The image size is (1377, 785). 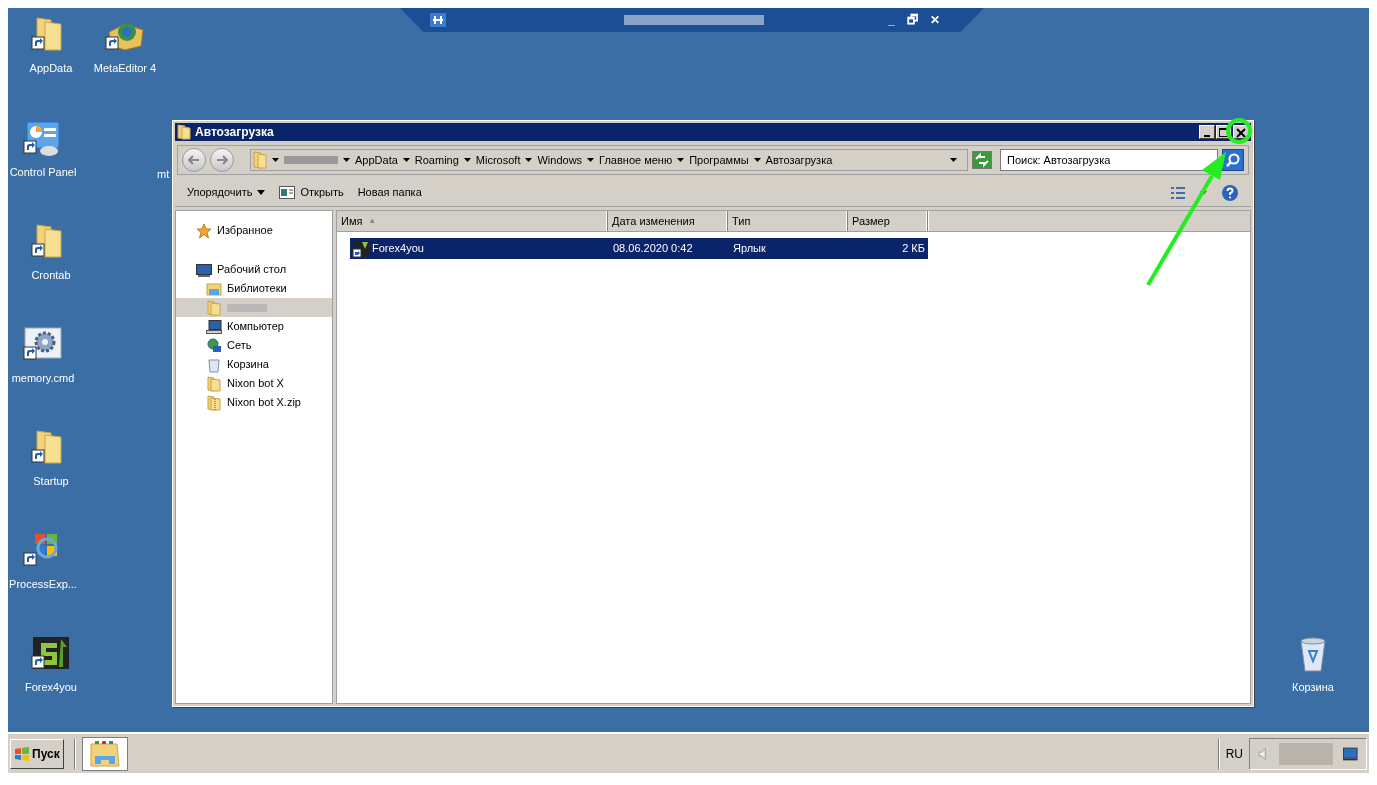 I want to click on taskbar-explorer-button, so click(x=104, y=753).